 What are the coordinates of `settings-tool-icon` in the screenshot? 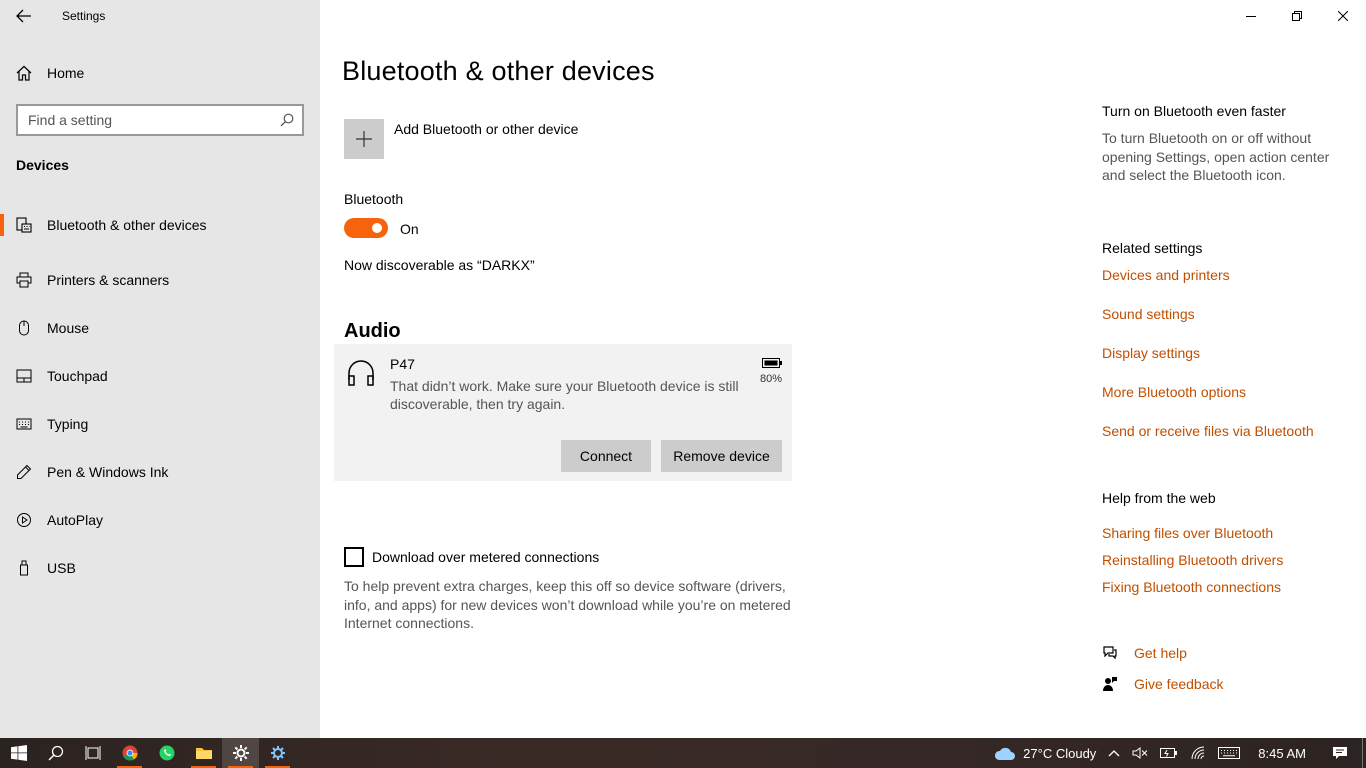 It's located at (277, 753).